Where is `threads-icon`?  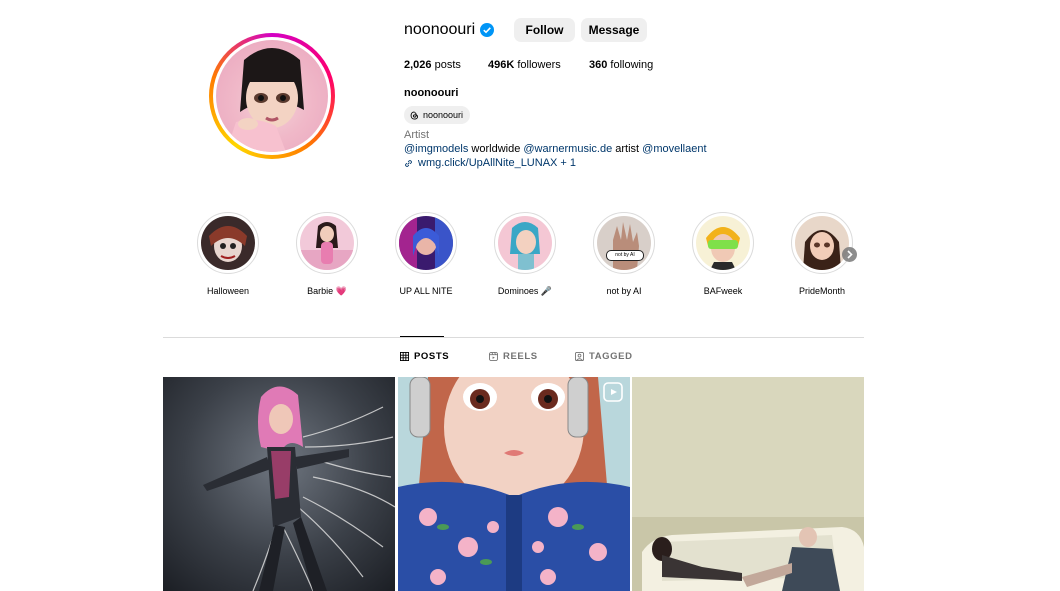
threads-icon is located at coordinates (414, 115).